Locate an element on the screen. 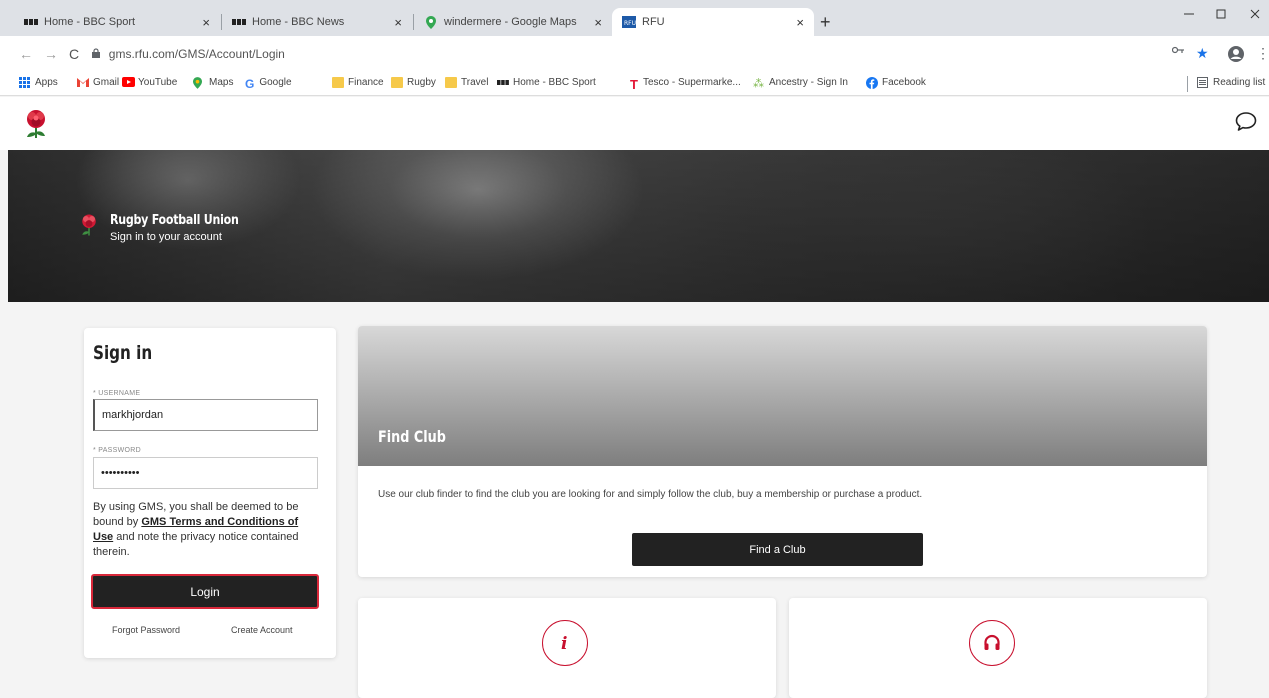 The image size is (1269, 698). maximize-icon is located at coordinates (1221, 15).